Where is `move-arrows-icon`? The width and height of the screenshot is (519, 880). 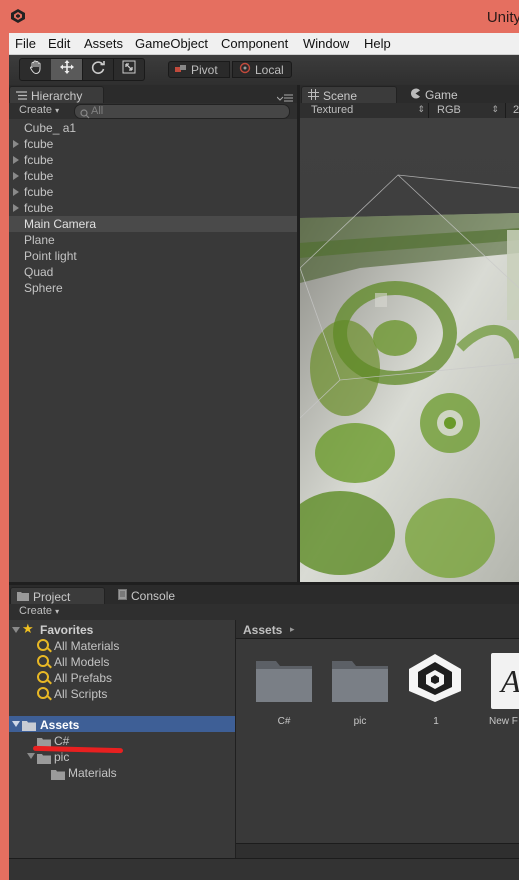
move-arrows-icon is located at coordinates (67, 69).